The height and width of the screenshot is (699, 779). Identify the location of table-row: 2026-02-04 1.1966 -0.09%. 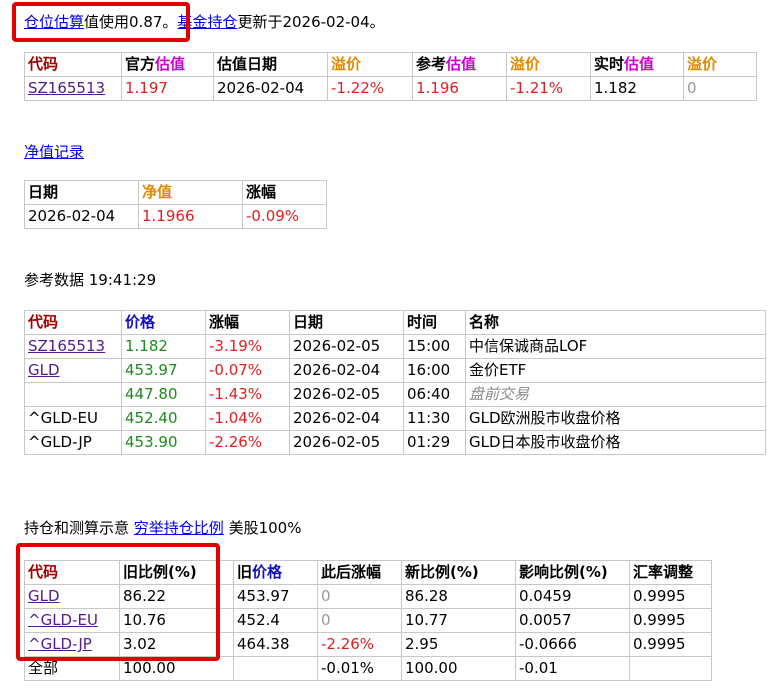
(175, 216).